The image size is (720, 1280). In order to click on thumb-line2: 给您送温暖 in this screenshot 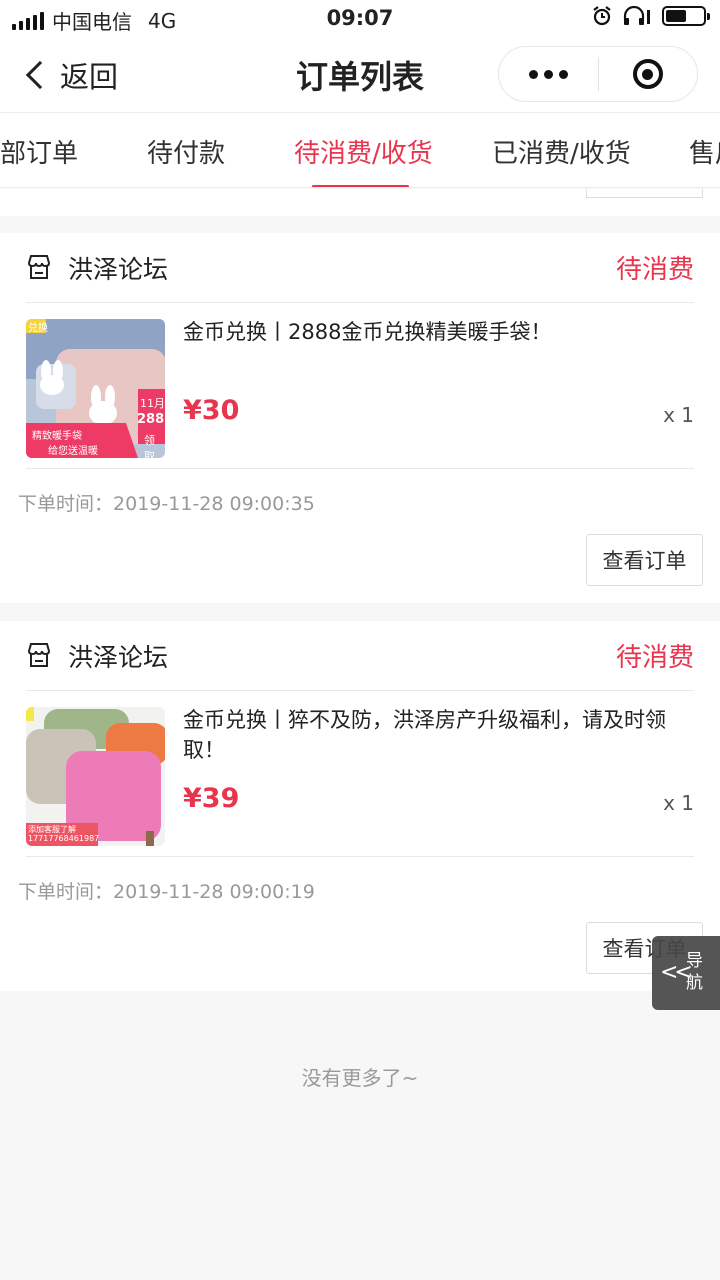, I will do `click(73, 451)`.